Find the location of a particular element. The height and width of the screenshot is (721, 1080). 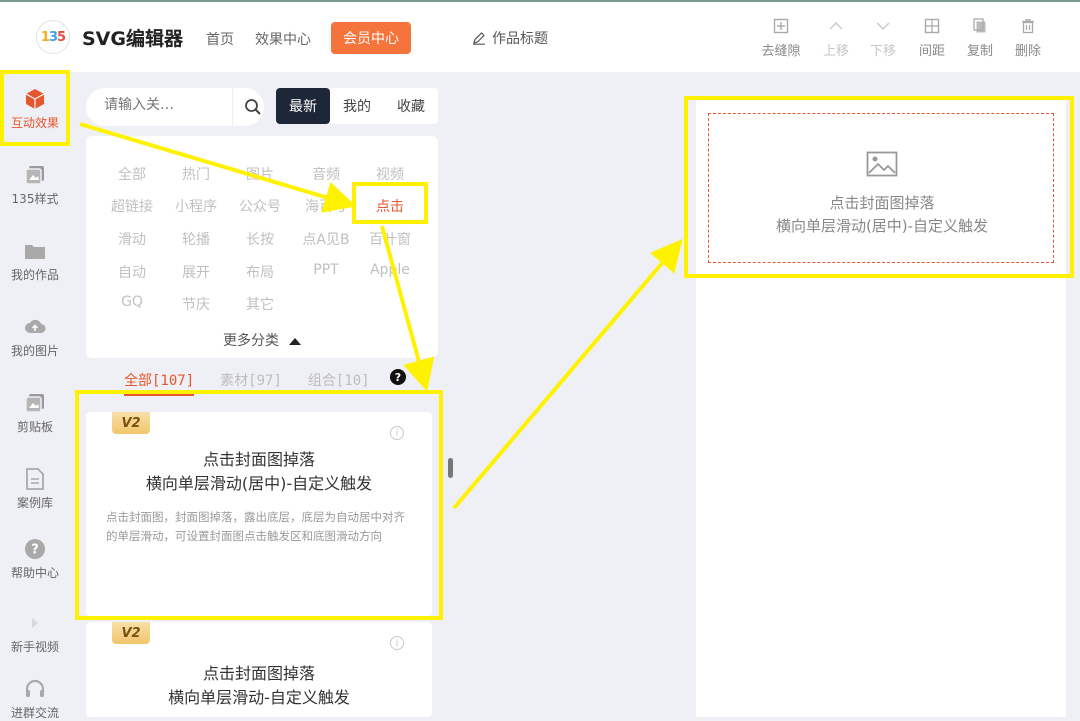

highlight-sidebar-interactive is located at coordinates (35, 108).